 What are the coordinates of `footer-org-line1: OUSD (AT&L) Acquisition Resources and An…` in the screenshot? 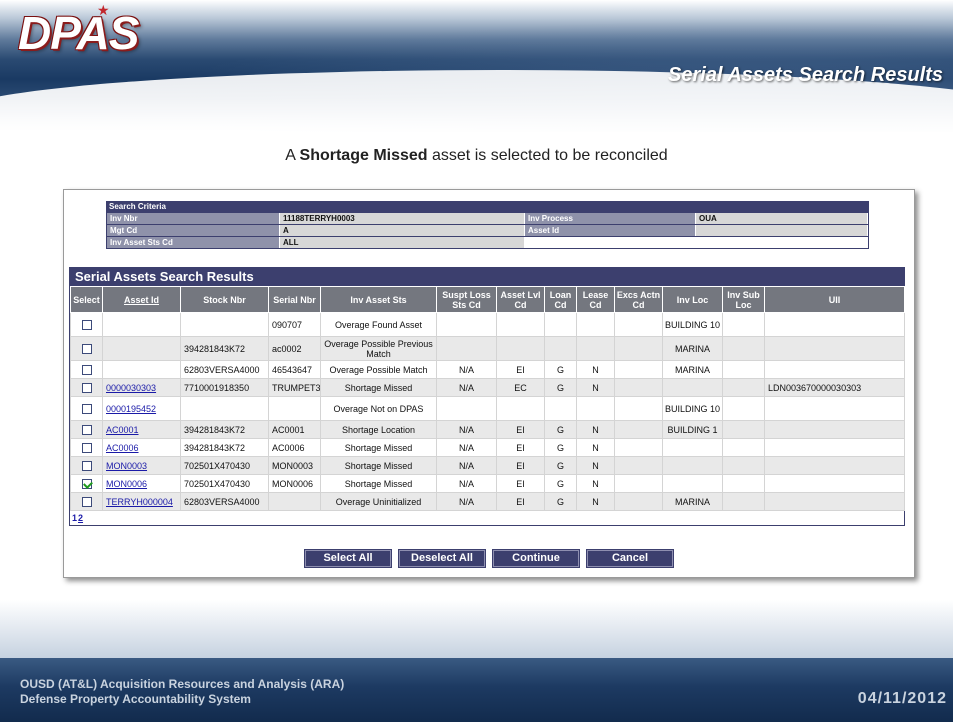 It's located at (182, 684).